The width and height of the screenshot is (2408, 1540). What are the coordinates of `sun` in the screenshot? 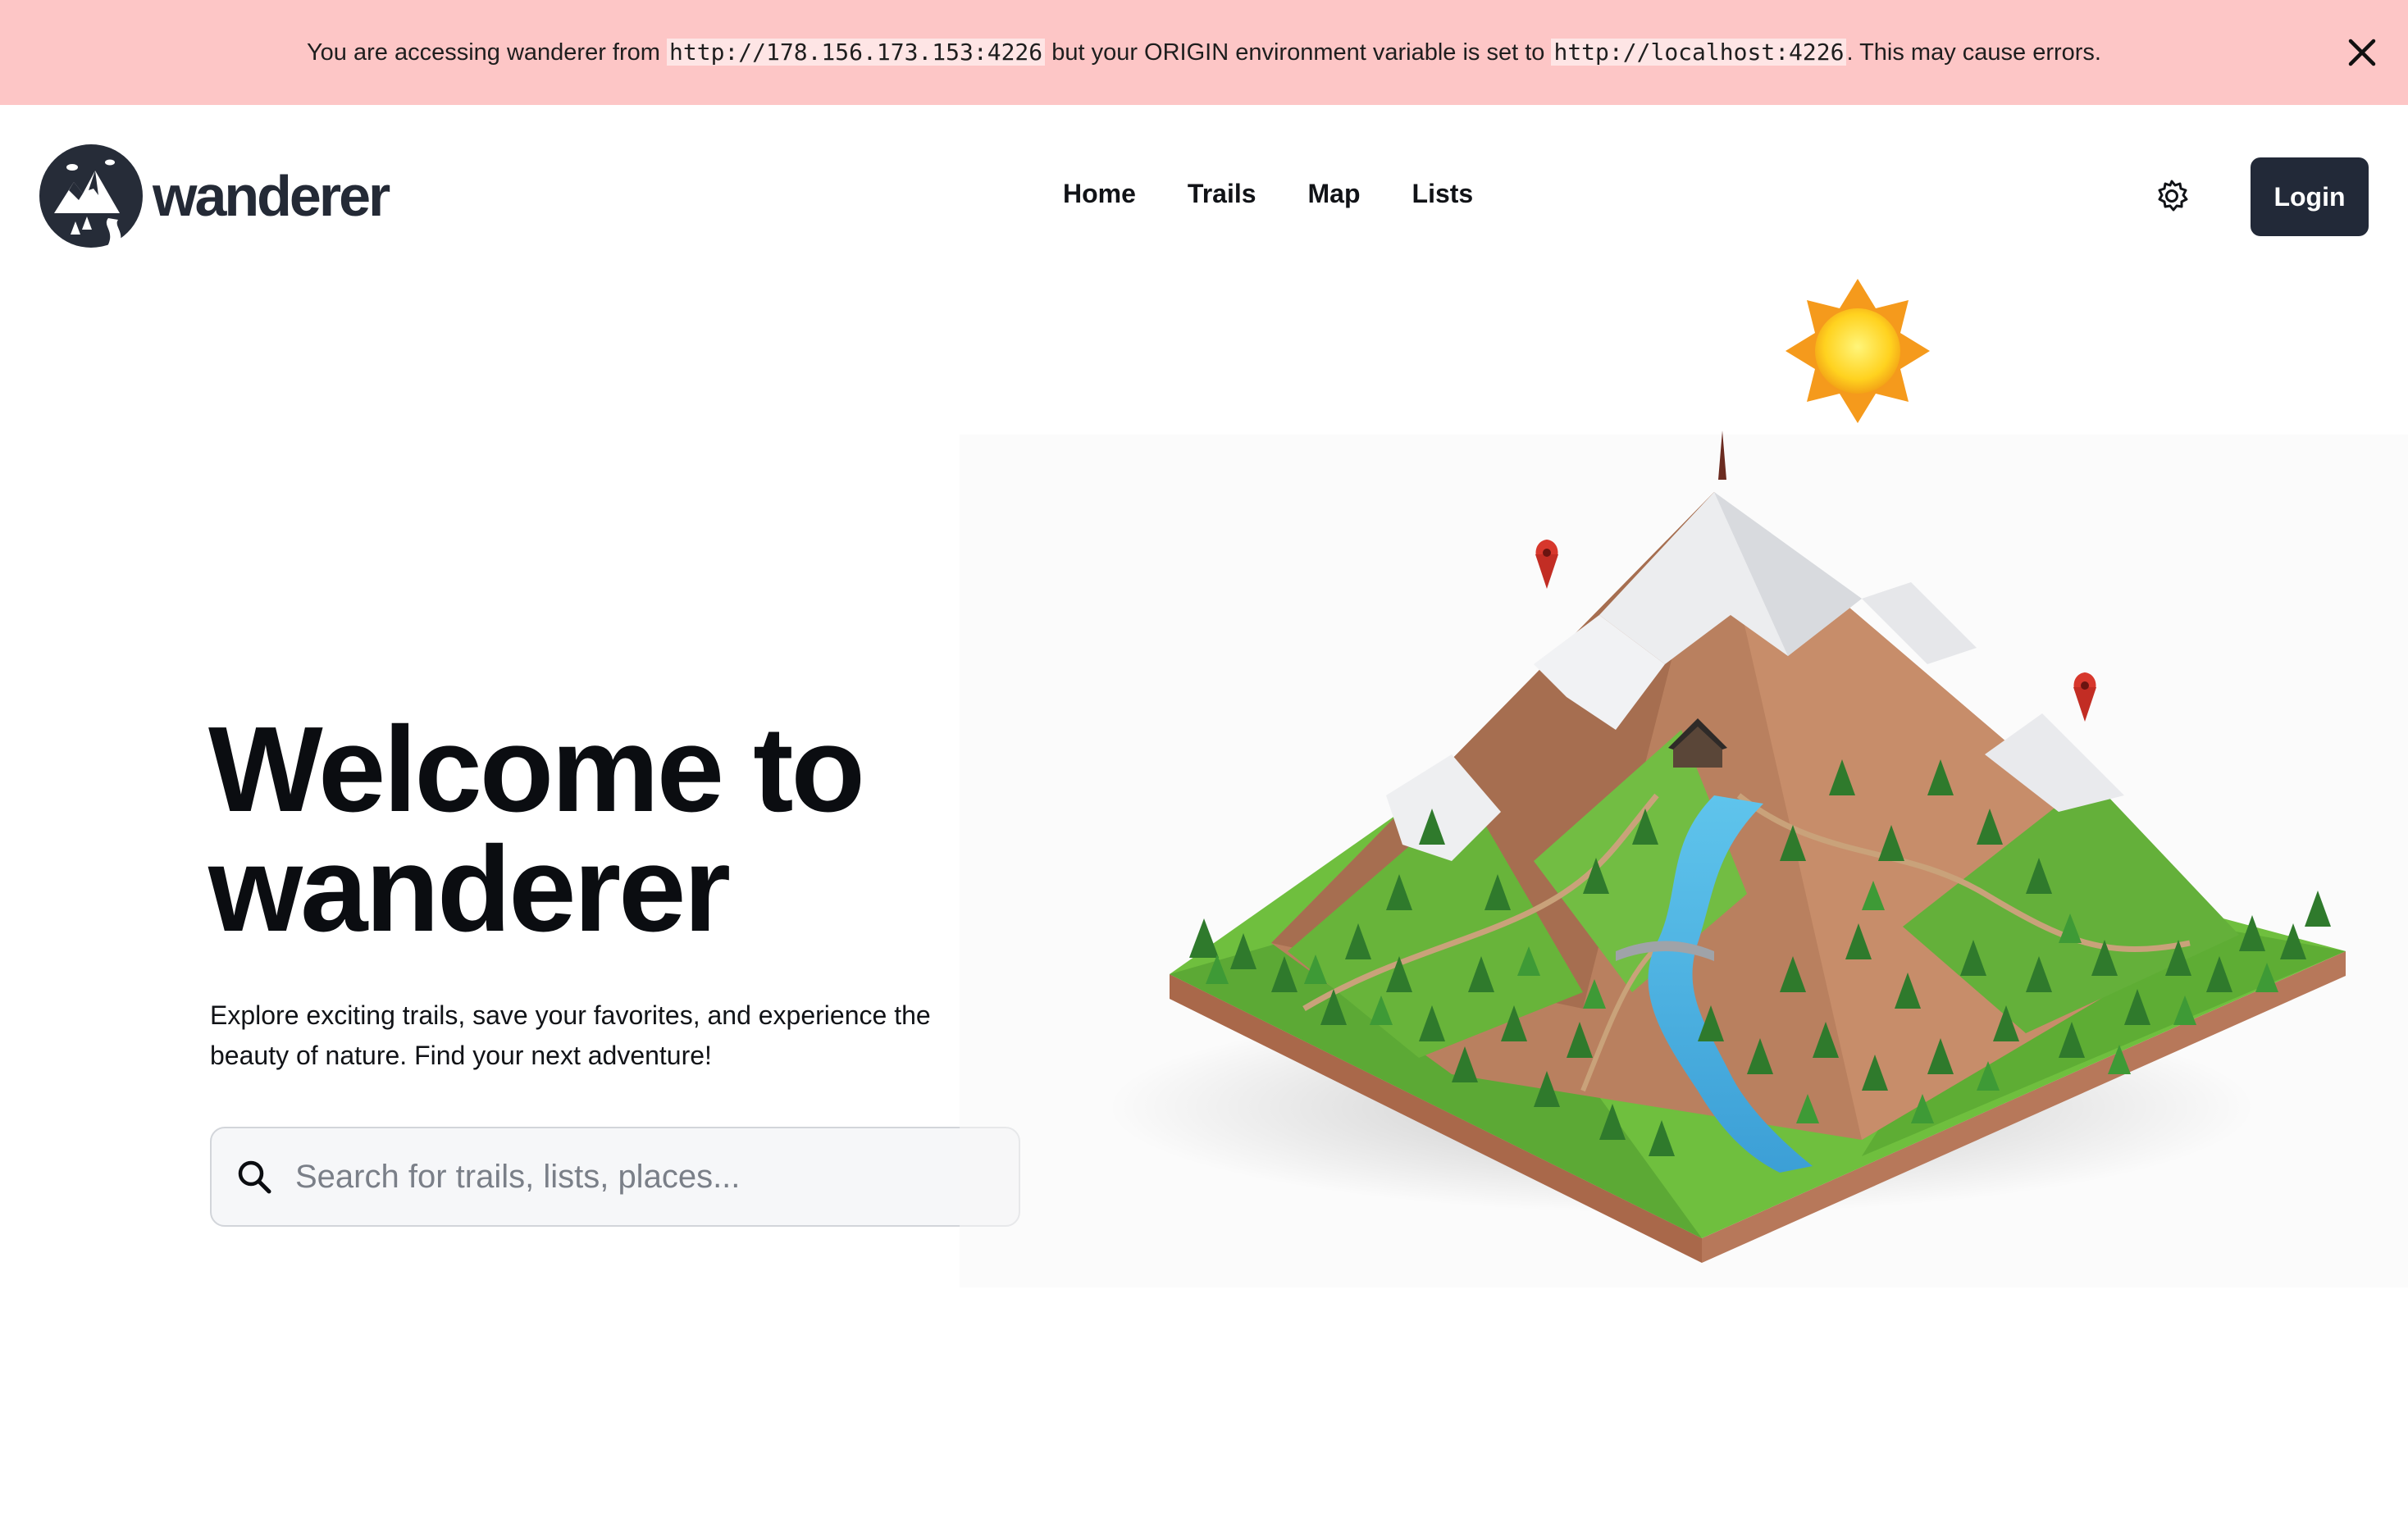 It's located at (1858, 351).